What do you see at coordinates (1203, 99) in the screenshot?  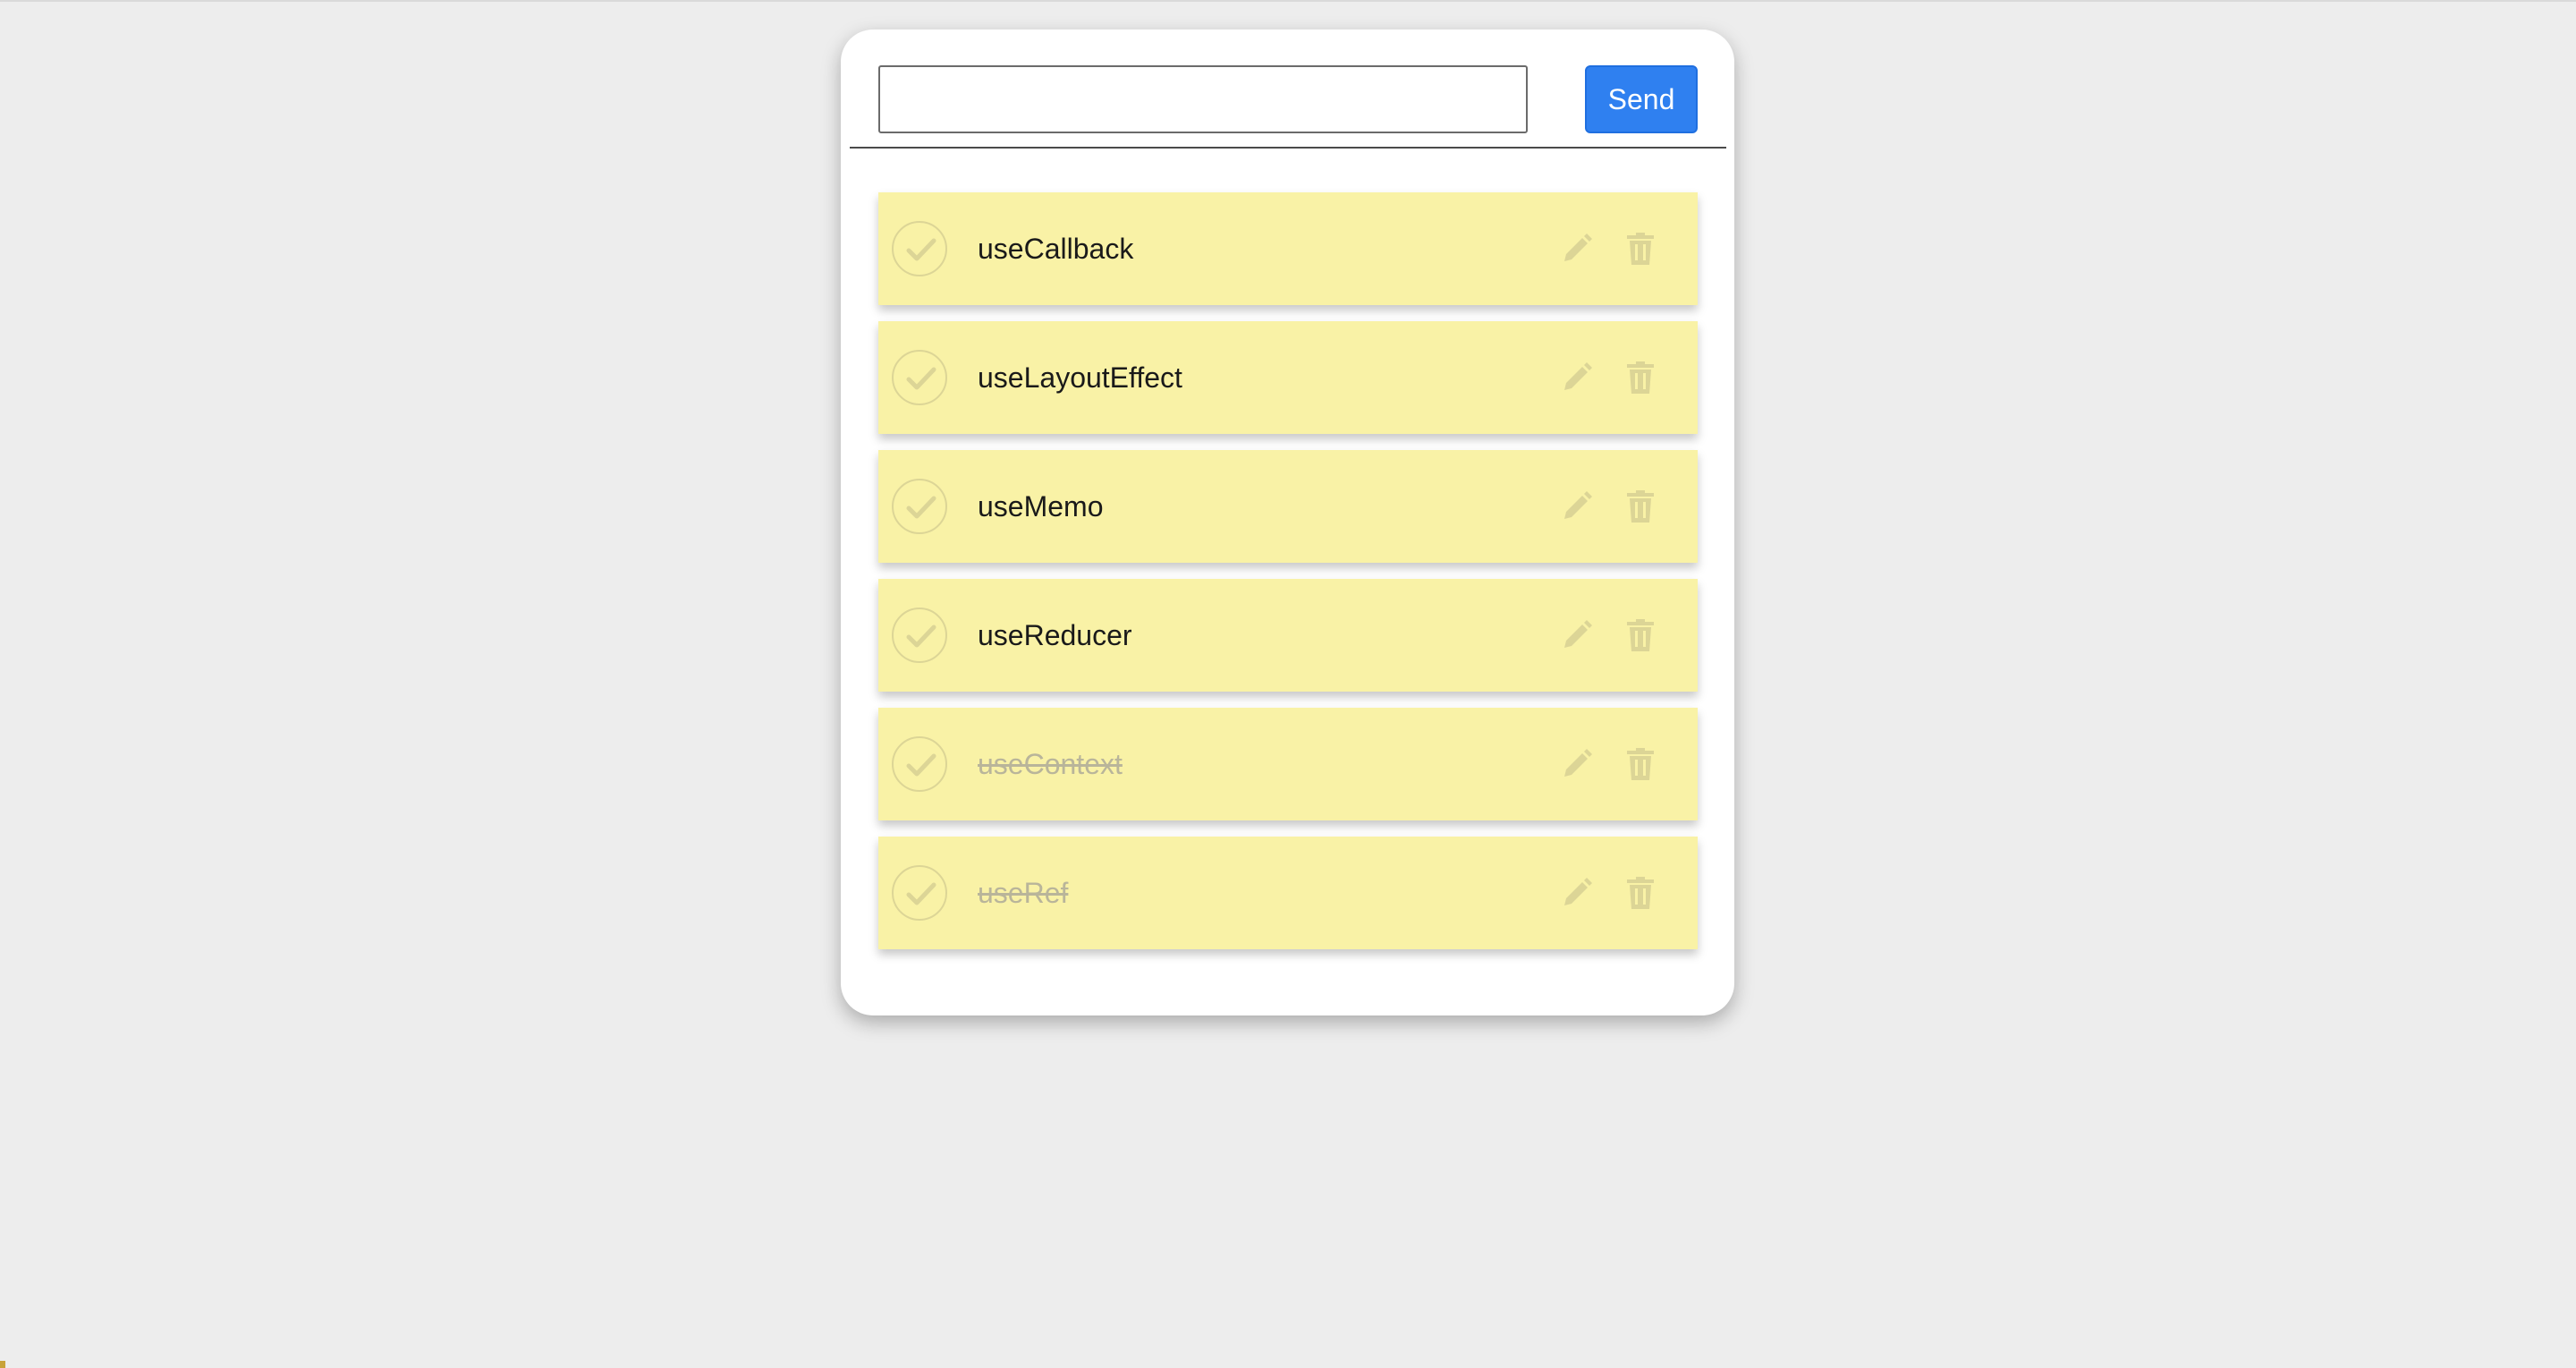 I see `todo-input` at bounding box center [1203, 99].